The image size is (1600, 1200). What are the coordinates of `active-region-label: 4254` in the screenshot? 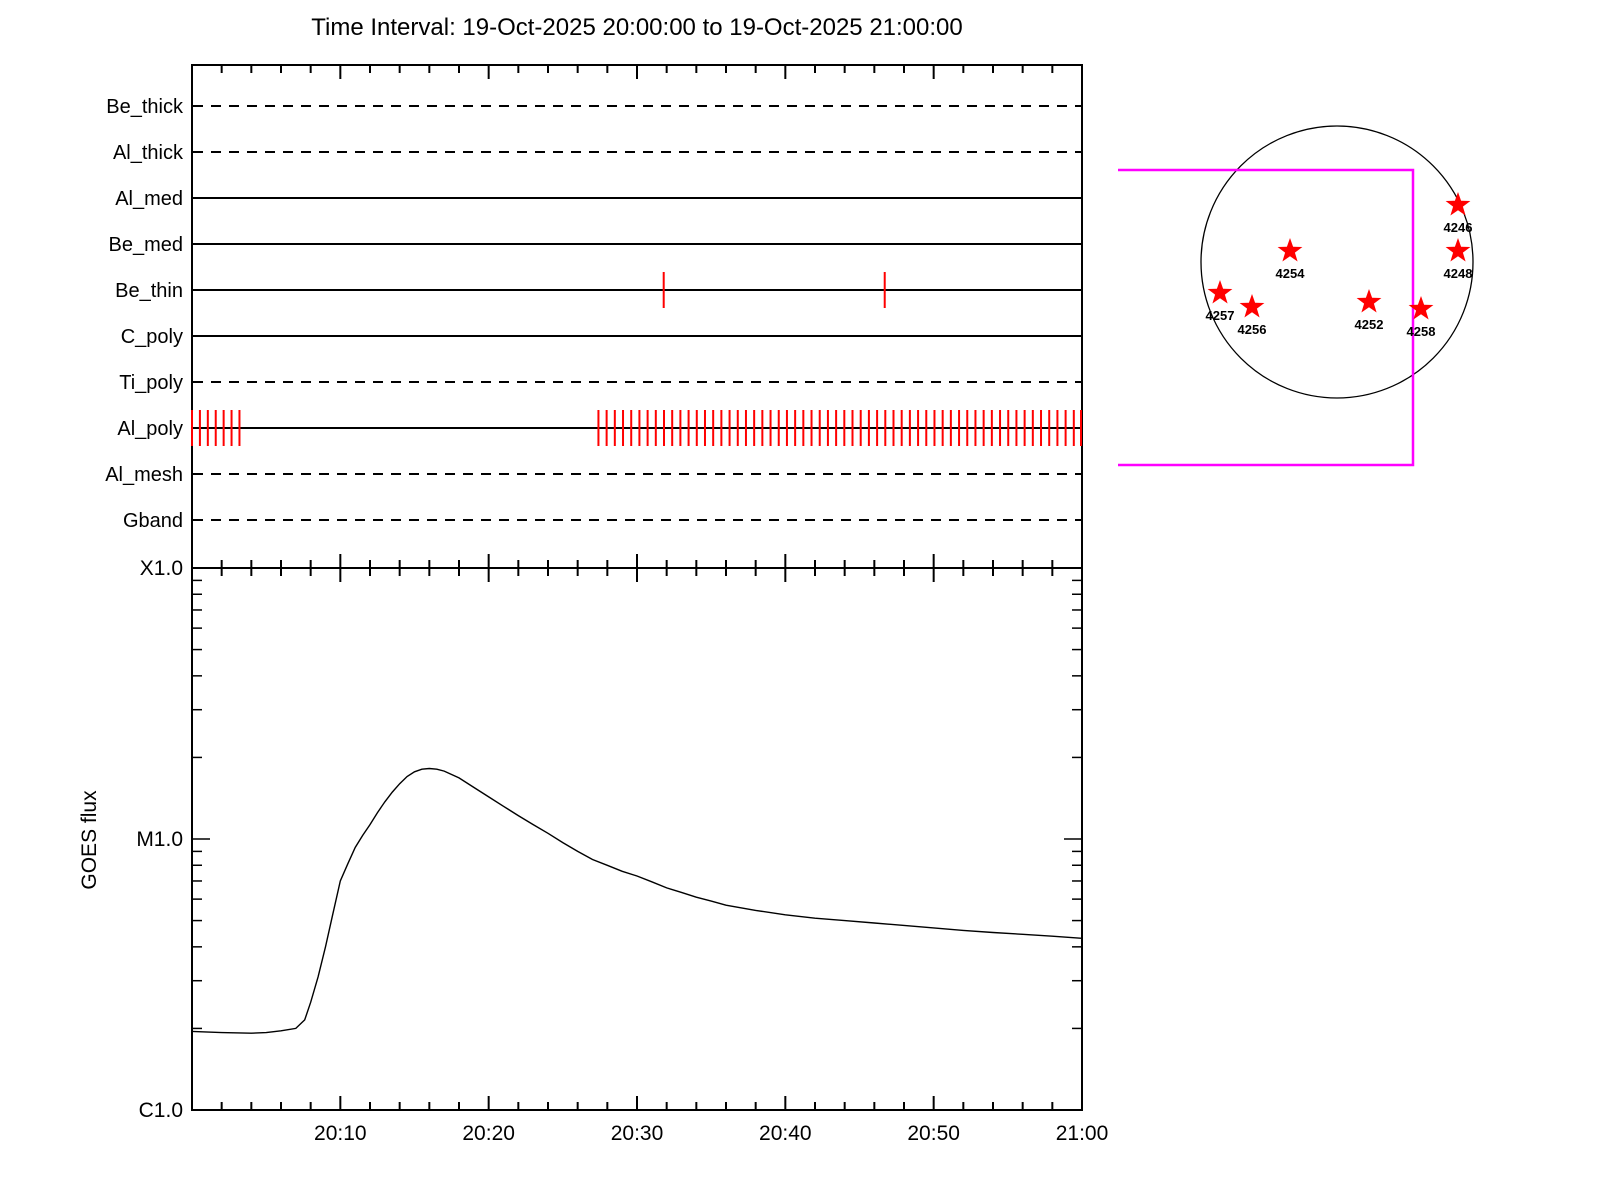 It's located at (1291, 273).